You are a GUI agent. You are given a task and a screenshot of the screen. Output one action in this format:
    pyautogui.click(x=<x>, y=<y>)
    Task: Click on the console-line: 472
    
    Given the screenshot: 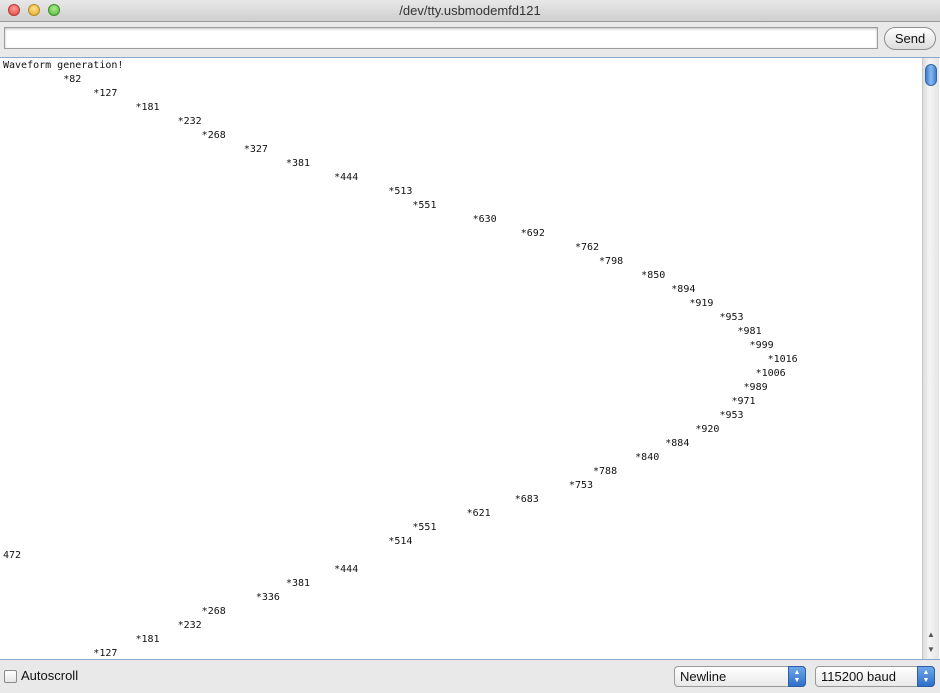 What is the action you would take?
    pyautogui.click(x=12, y=555)
    